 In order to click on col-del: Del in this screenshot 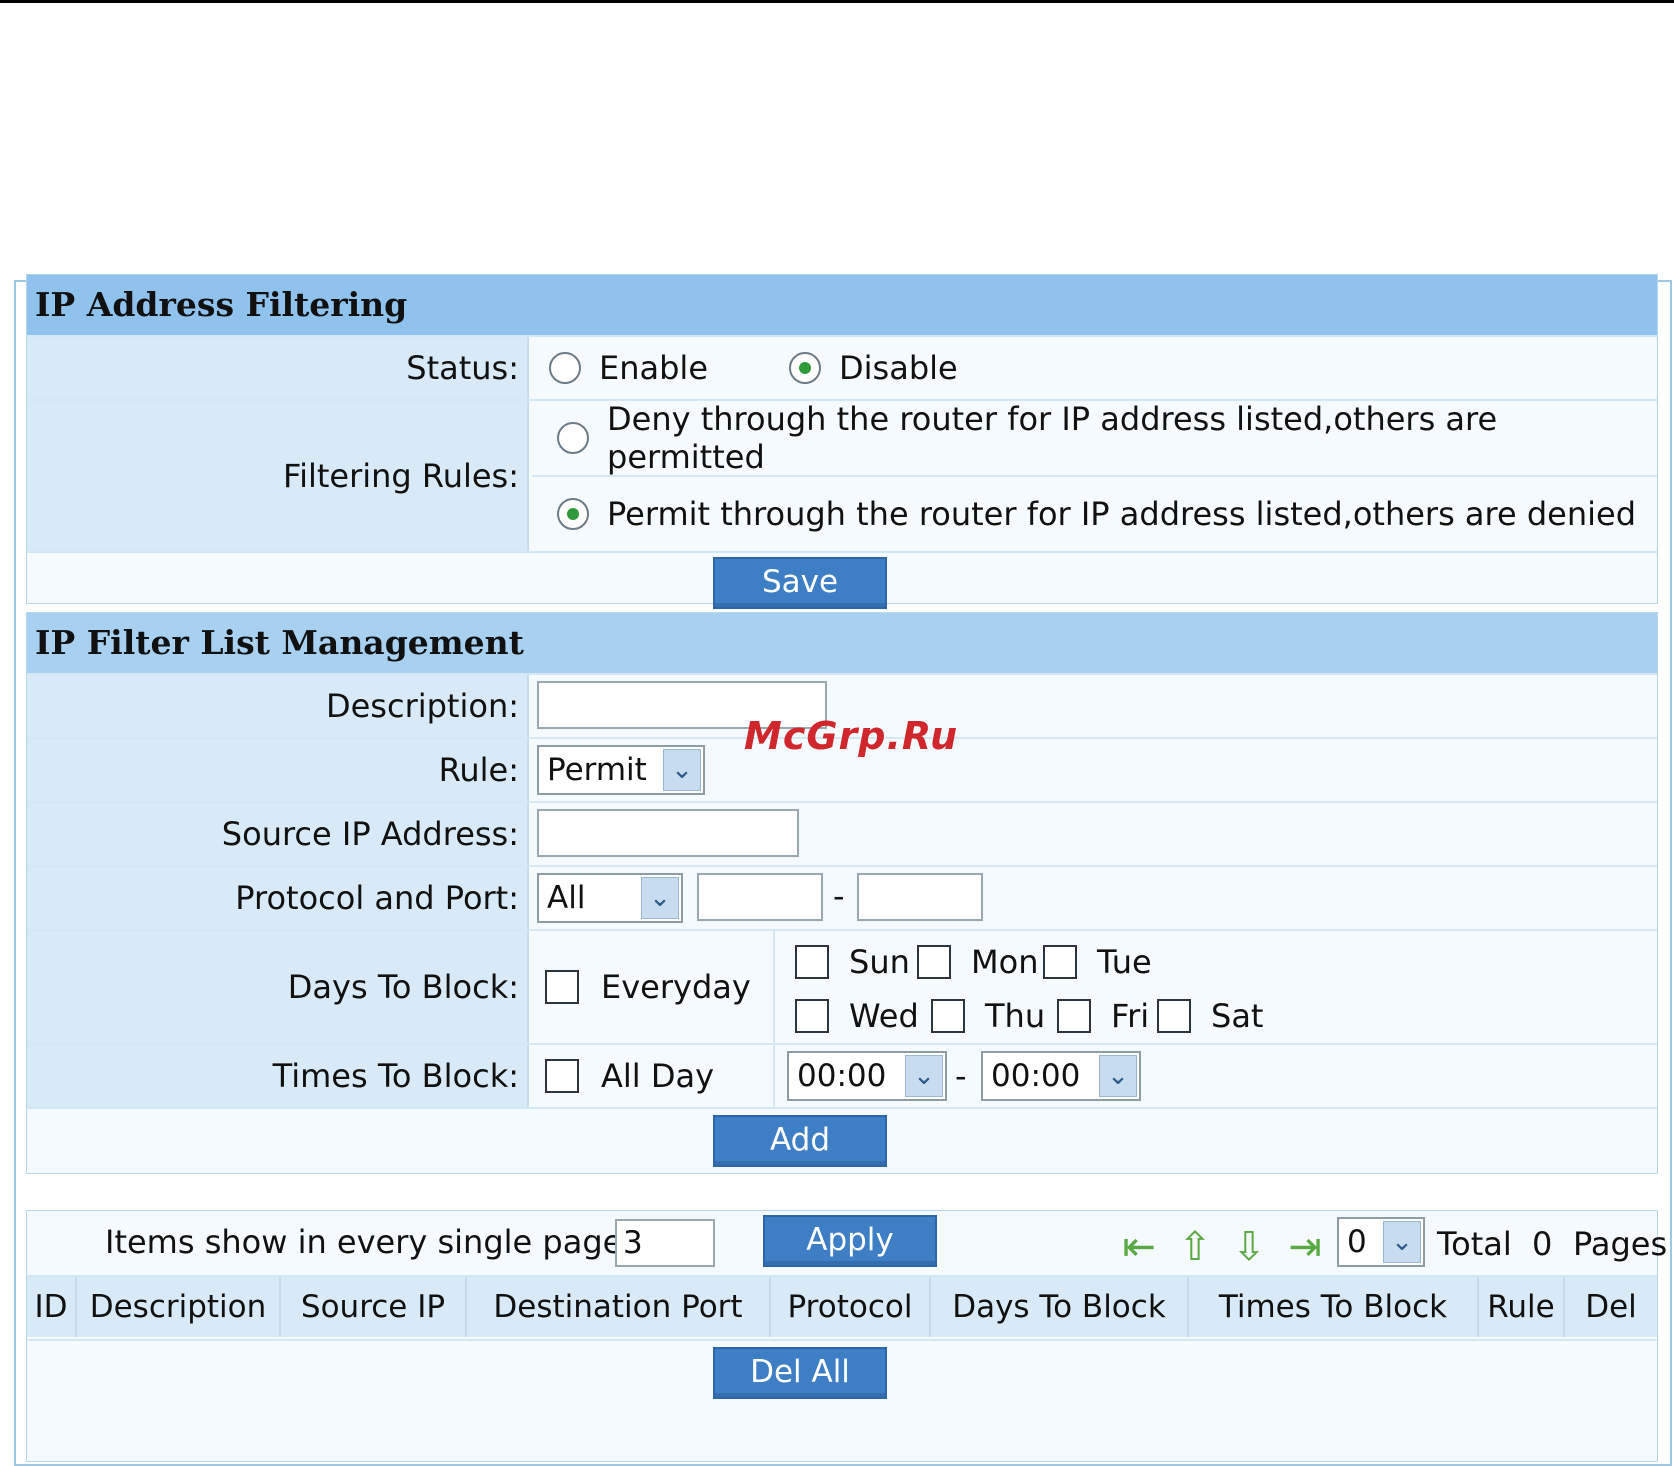, I will do `click(1611, 1307)`.